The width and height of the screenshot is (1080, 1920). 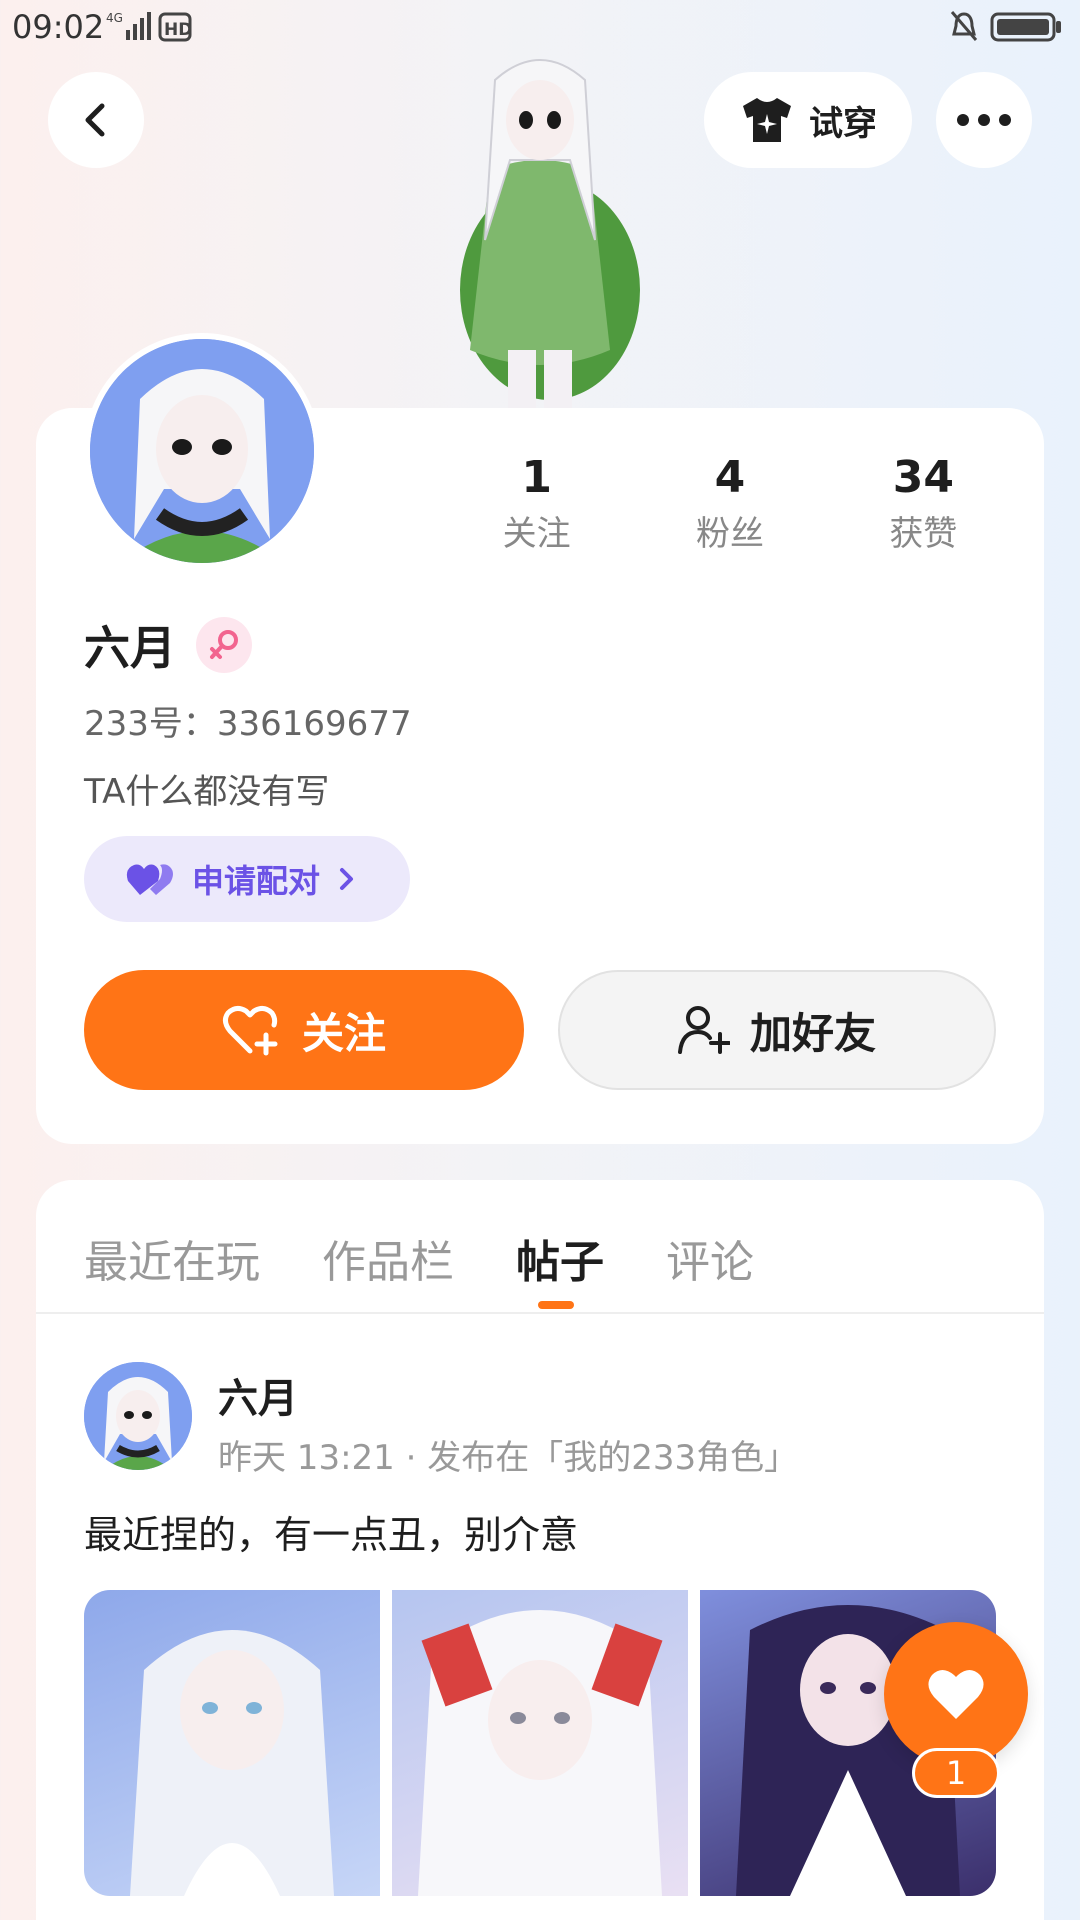 I want to click on post-author-name: 六月, so click(x=258, y=1395).